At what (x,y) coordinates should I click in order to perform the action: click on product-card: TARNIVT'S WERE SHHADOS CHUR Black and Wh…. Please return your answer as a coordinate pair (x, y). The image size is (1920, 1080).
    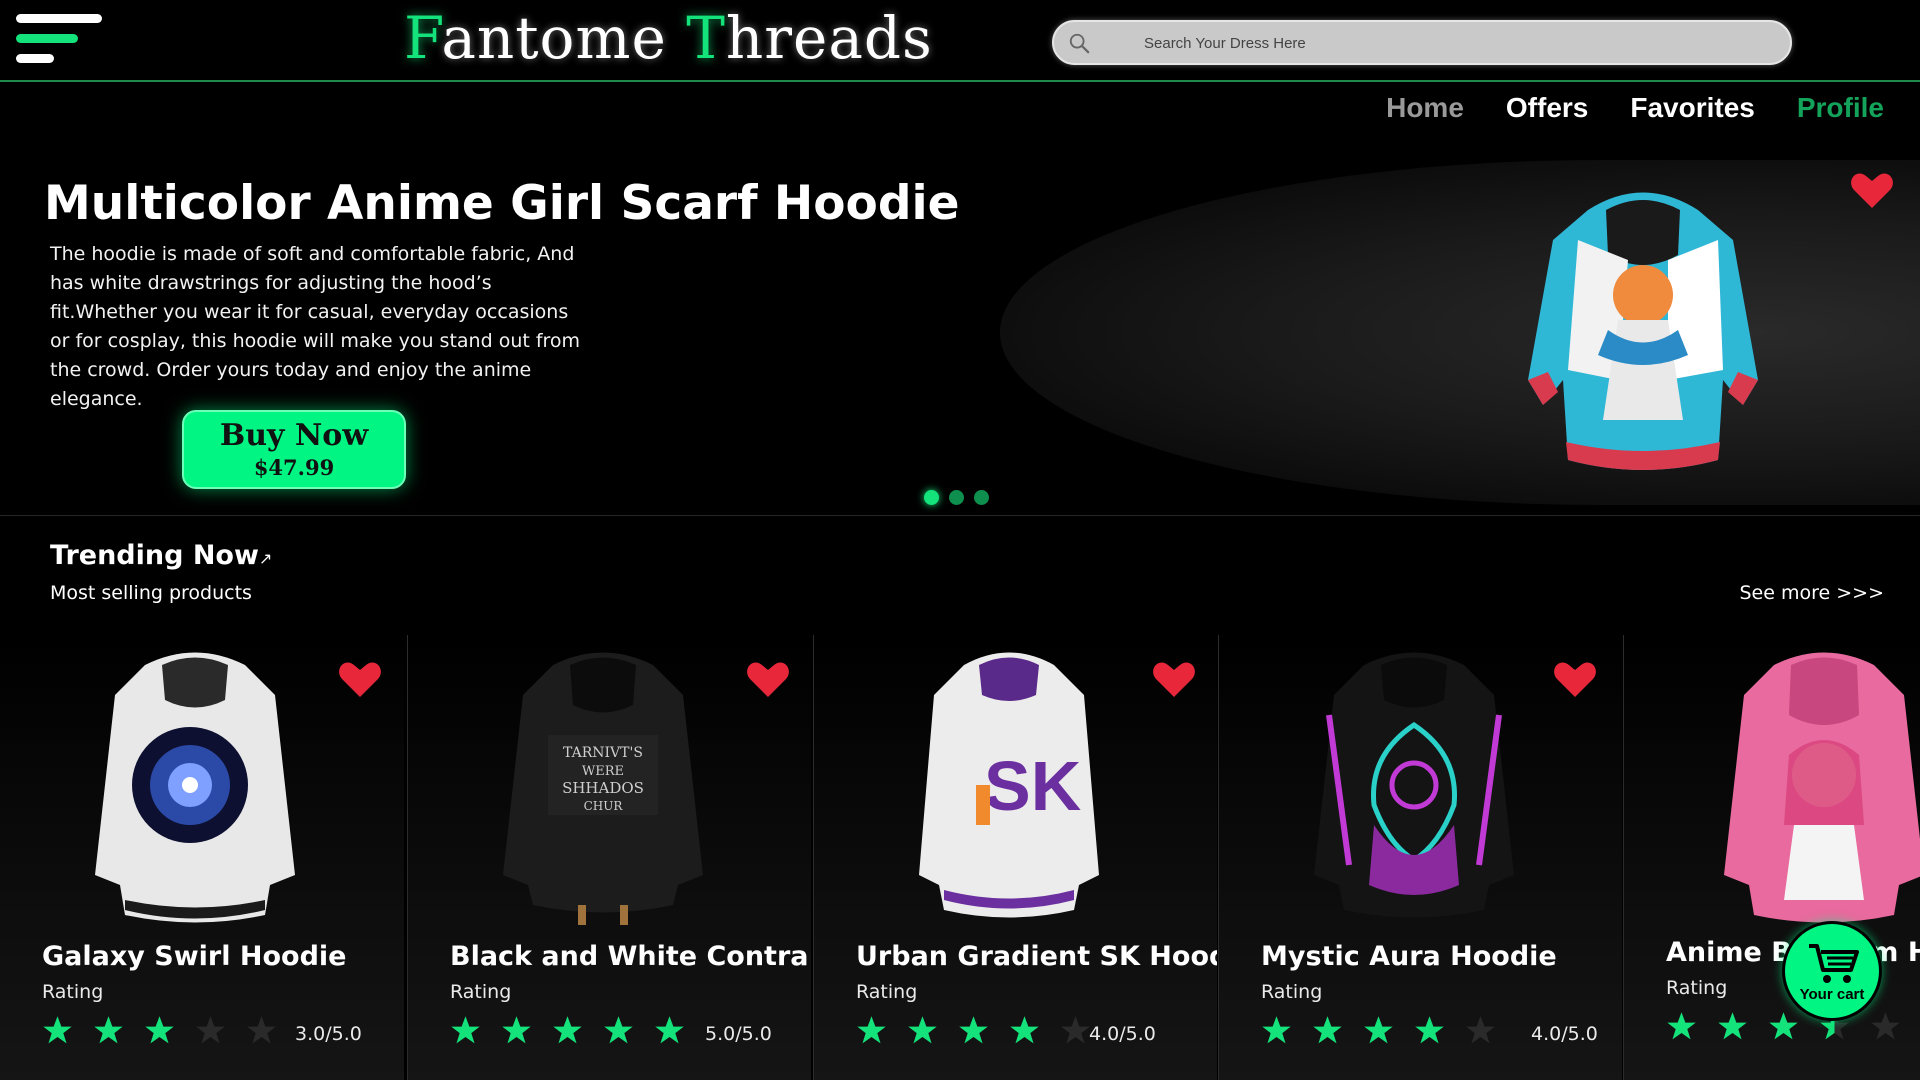
    Looking at the image, I should click on (609, 857).